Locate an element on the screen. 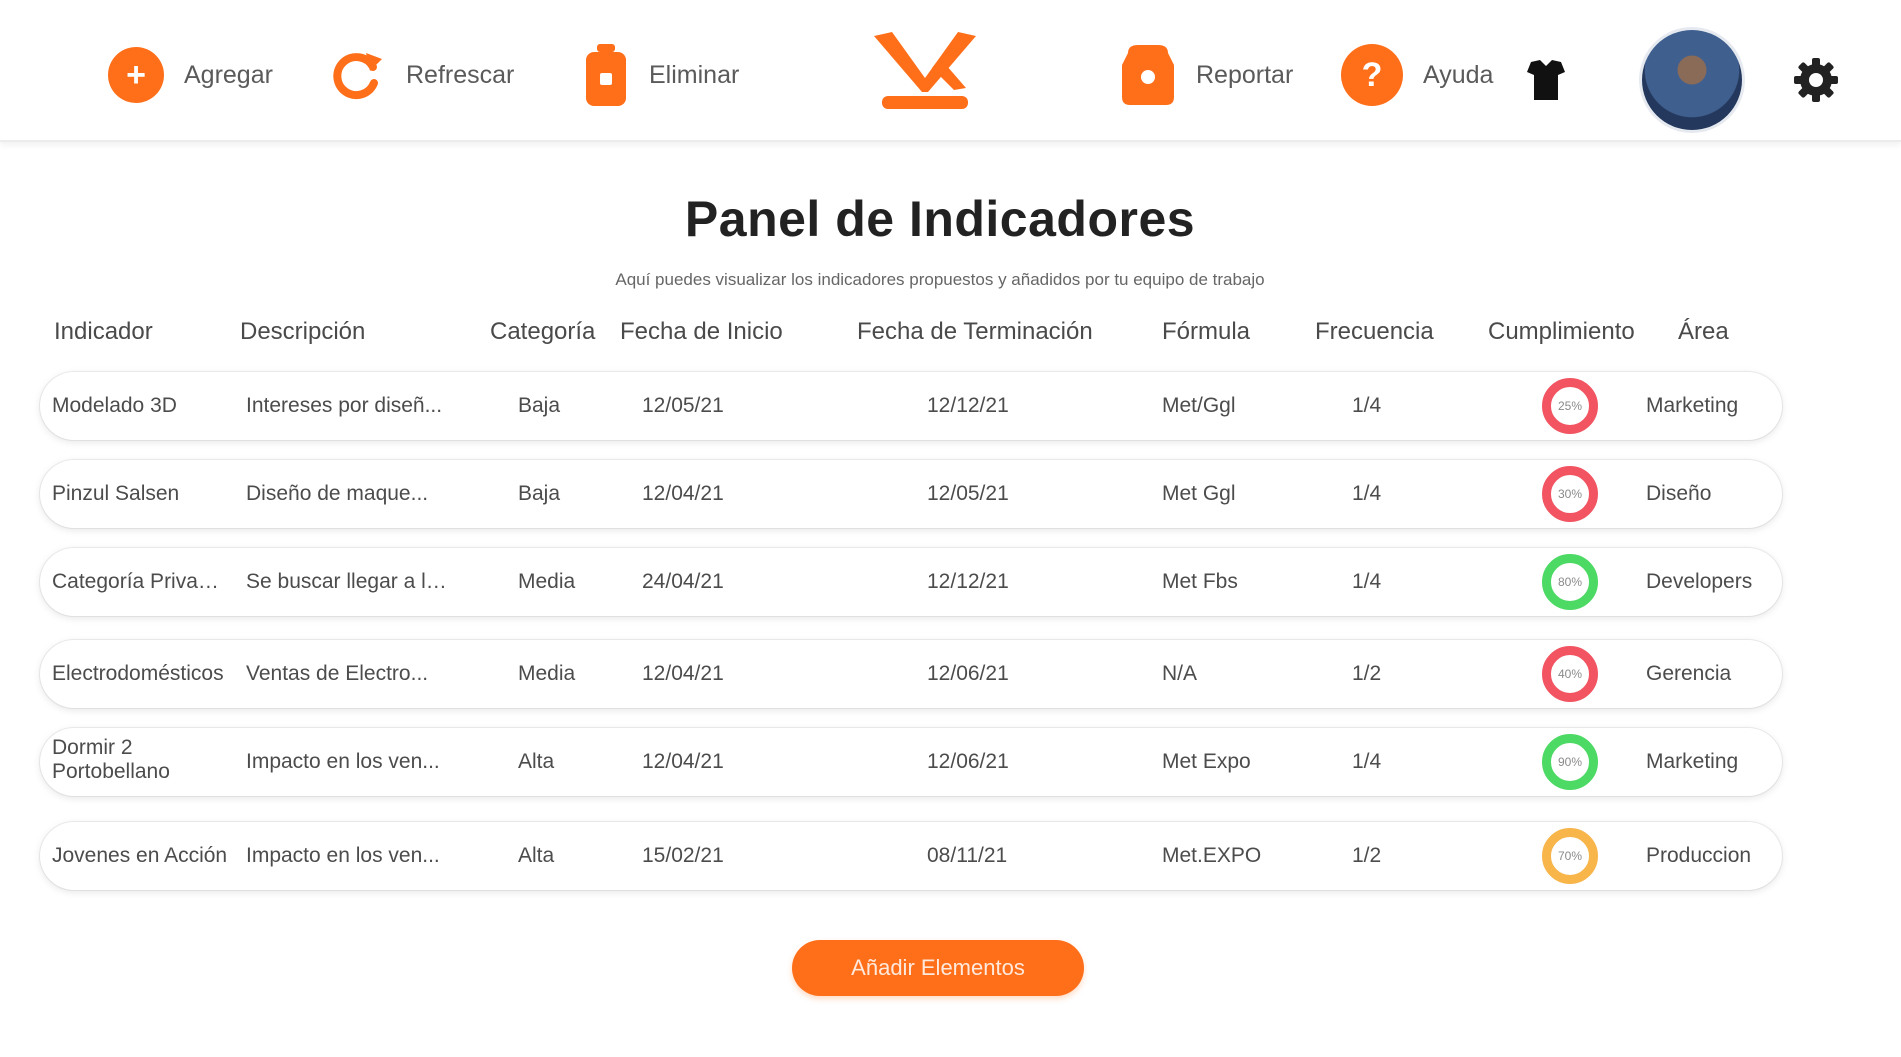 This screenshot has height=1057, width=1901. header-area: Área is located at coordinates (1703, 331).